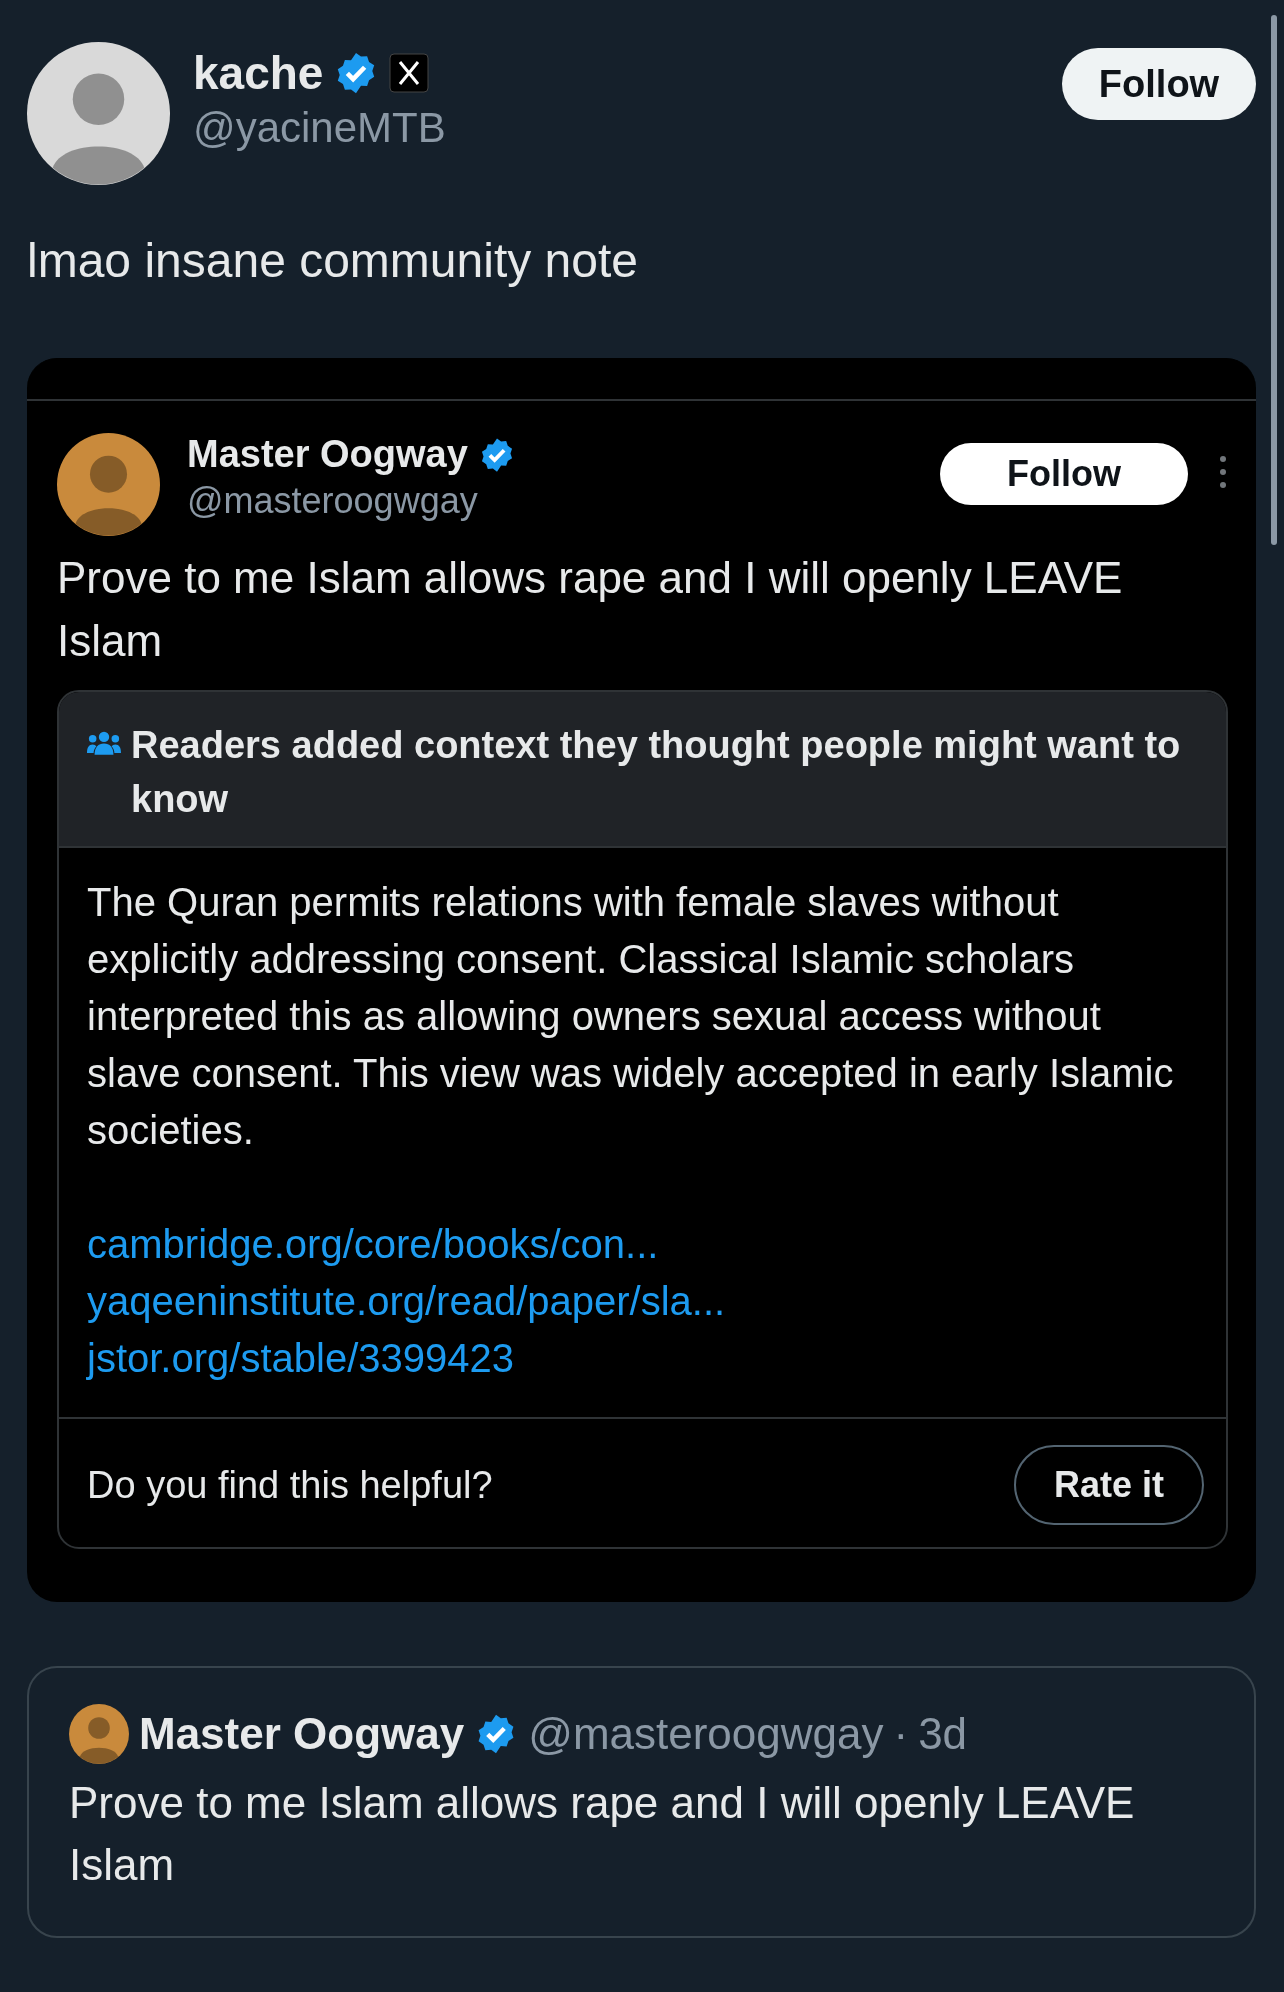 The width and height of the screenshot is (1284, 1992). Describe the element at coordinates (1109, 1485) in the screenshot. I see `rate-button: Rate it` at that location.